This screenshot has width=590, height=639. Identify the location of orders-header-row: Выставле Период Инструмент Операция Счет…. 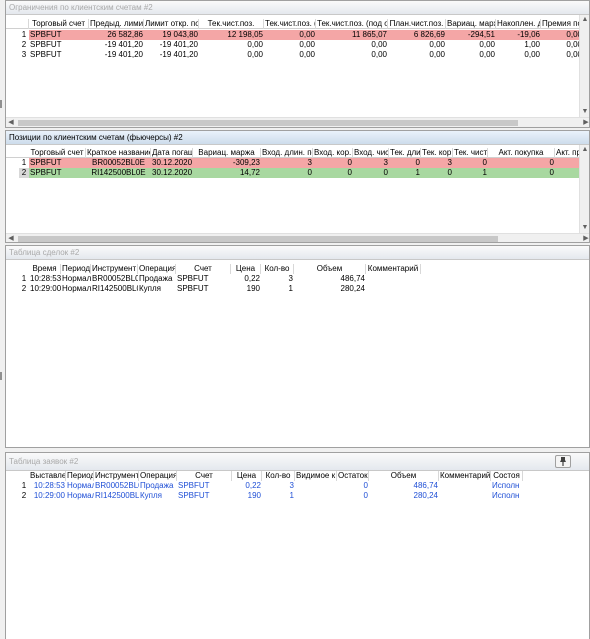
(273, 476).